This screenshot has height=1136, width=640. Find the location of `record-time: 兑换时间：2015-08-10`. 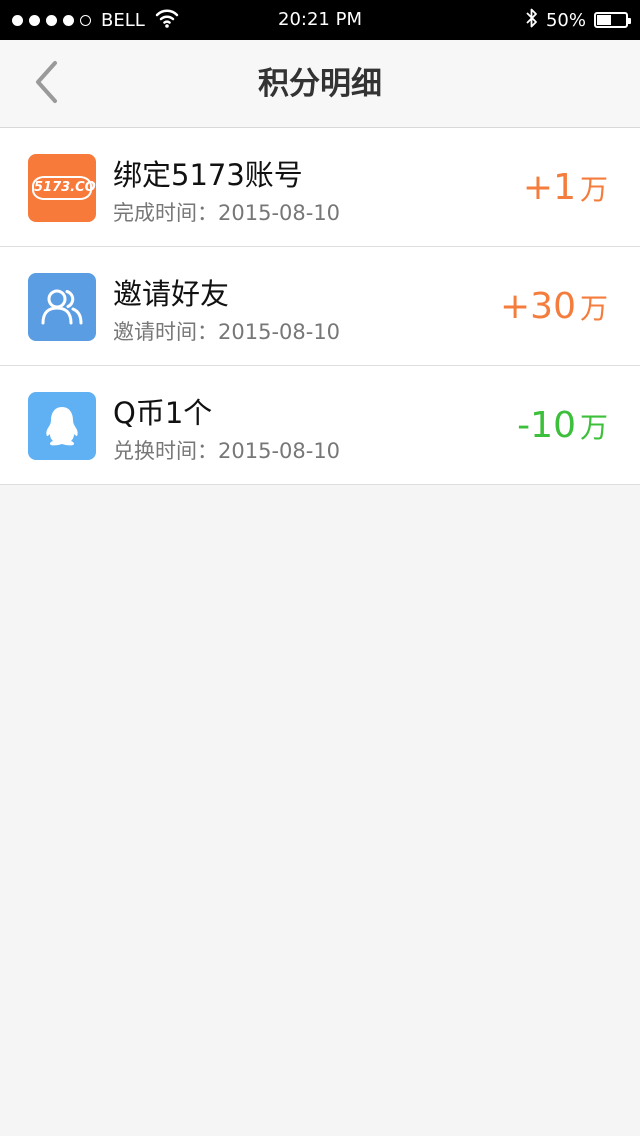

record-time: 兑换时间：2015-08-10 is located at coordinates (227, 451).